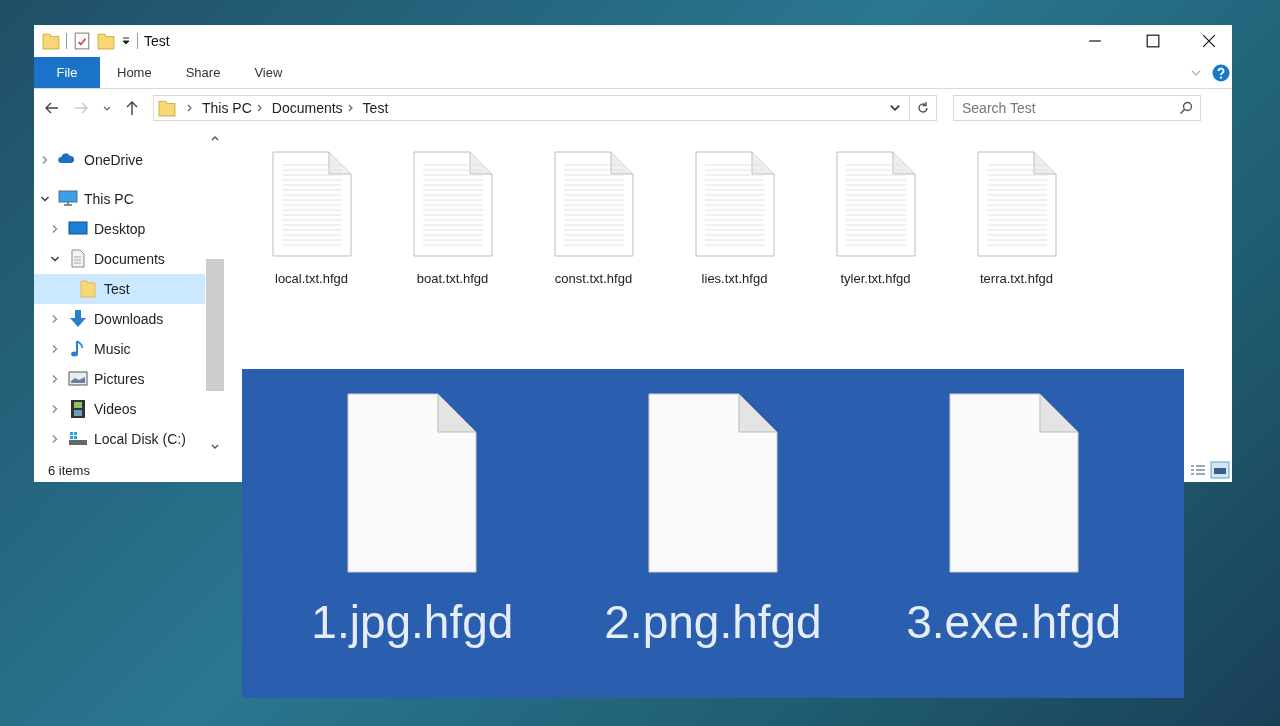 The height and width of the screenshot is (726, 1280). Describe the element at coordinates (78, 319) in the screenshot. I see `down-arrow-icon` at that location.